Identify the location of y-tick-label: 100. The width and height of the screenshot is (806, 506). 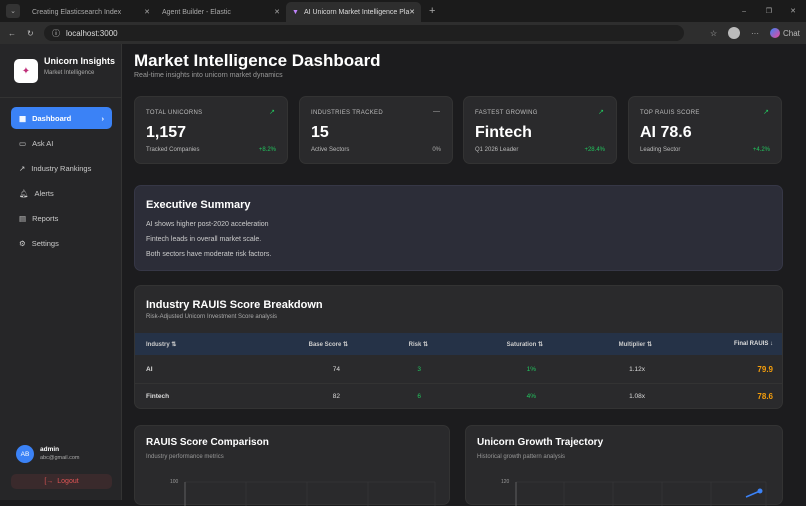
(174, 482).